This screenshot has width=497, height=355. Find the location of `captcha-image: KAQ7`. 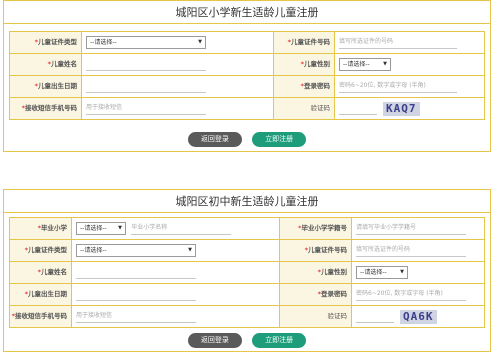

captcha-image: KAQ7 is located at coordinates (401, 108).